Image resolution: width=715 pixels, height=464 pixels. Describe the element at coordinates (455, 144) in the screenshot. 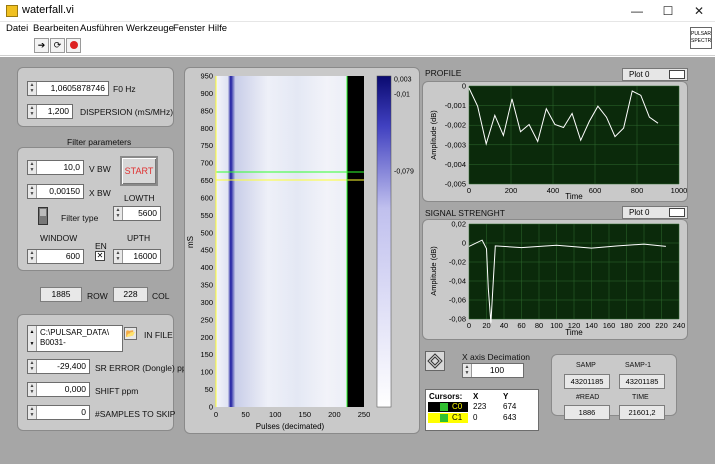

I see `pr-y-tick: -0,003` at that location.